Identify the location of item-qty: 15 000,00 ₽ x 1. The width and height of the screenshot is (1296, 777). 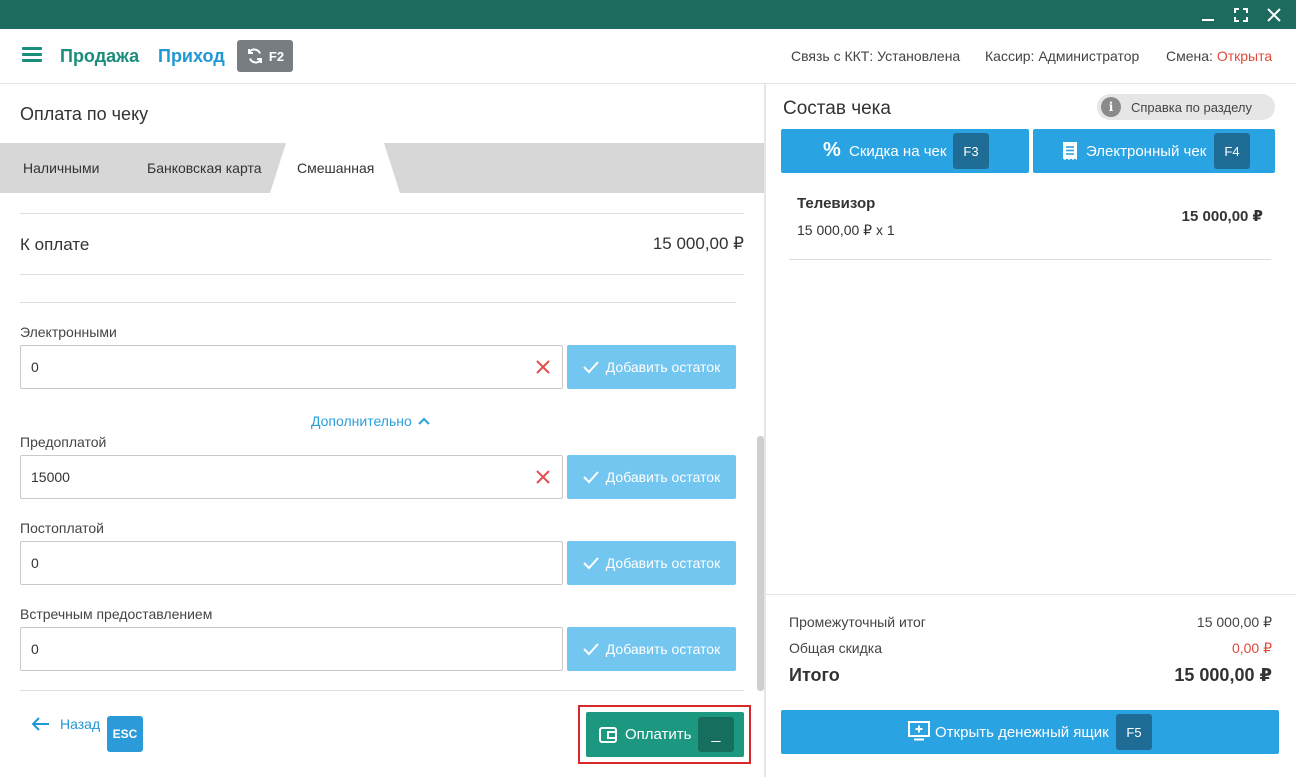
(846, 230).